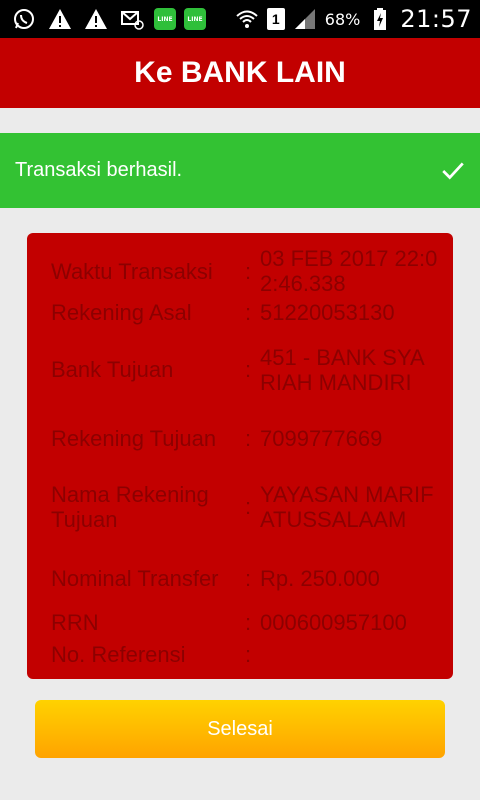  I want to click on detail-value: 7099777669, so click(321, 438).